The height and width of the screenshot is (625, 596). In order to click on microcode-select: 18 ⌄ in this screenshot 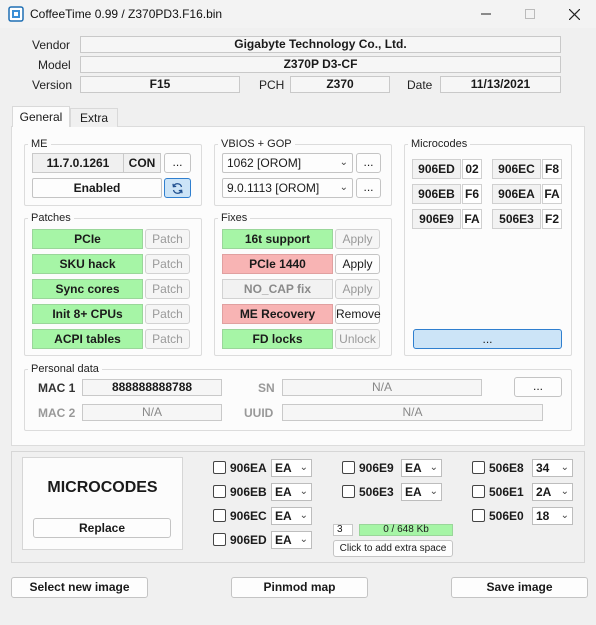, I will do `click(552, 516)`.